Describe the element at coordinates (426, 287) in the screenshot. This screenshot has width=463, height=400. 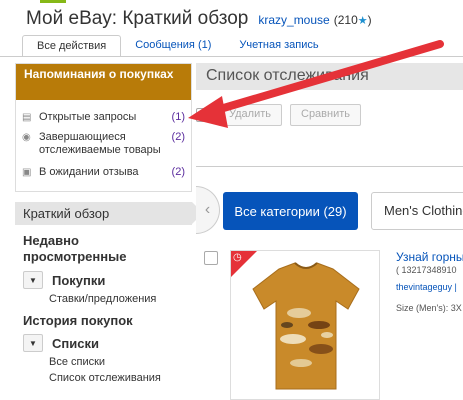
I see `seller-link: thevintageguy |` at that location.